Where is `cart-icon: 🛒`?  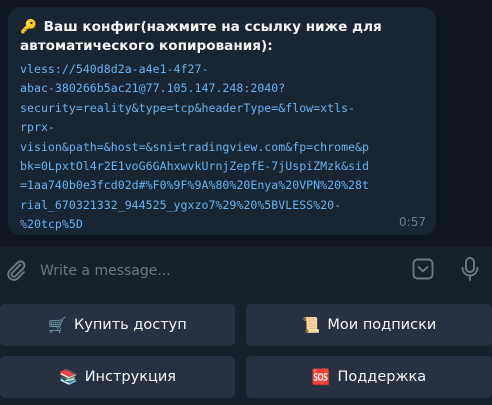
cart-icon: 🛒 is located at coordinates (57, 325).